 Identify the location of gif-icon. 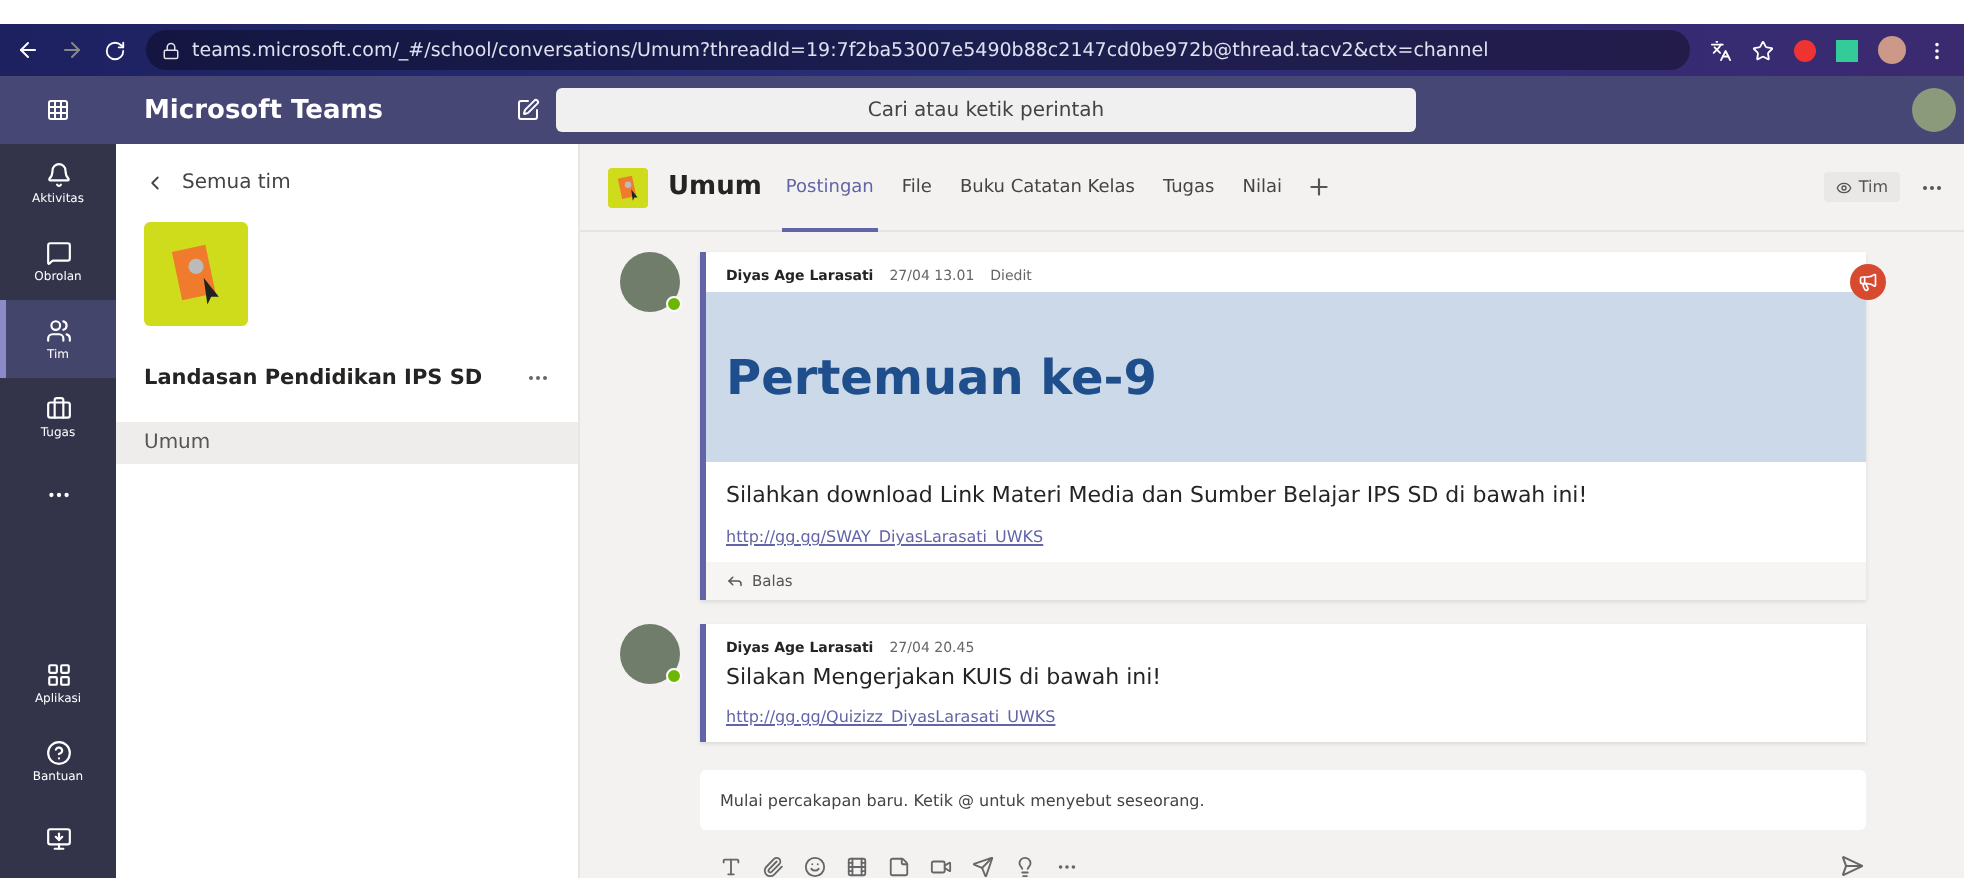
(857, 866).